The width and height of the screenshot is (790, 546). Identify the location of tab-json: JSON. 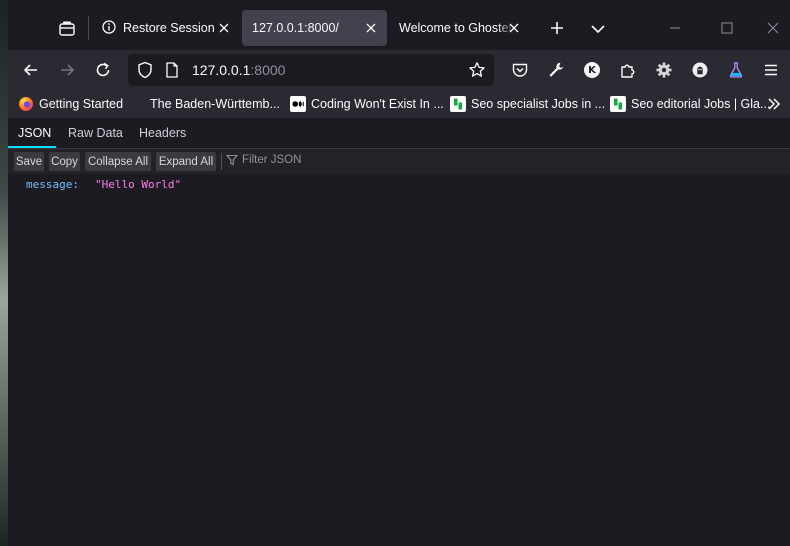
(34, 133).